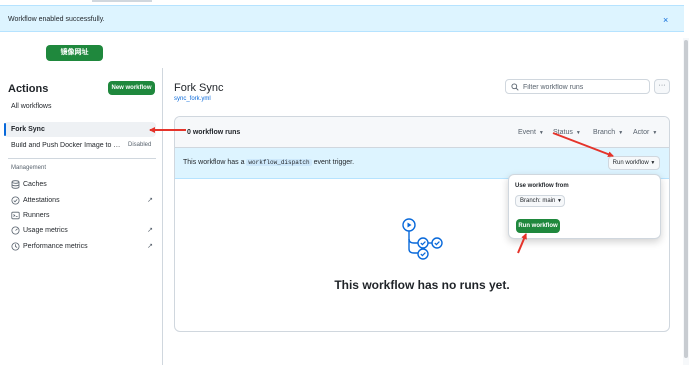 The width and height of the screenshot is (690, 365). I want to click on success-flash-banner: Workflow enabled successfully. ×, so click(342, 18).